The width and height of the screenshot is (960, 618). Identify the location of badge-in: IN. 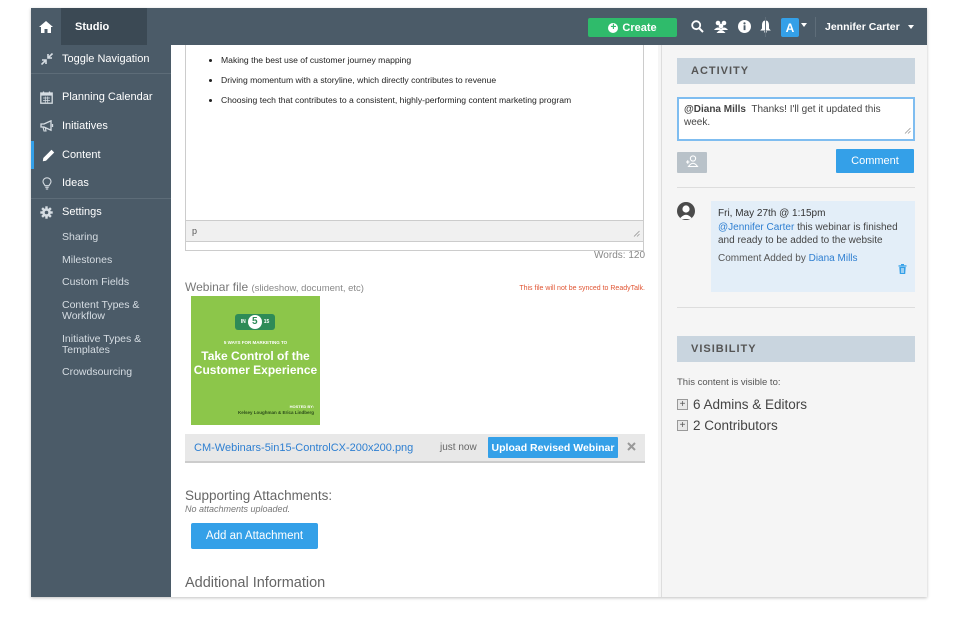
(243, 322).